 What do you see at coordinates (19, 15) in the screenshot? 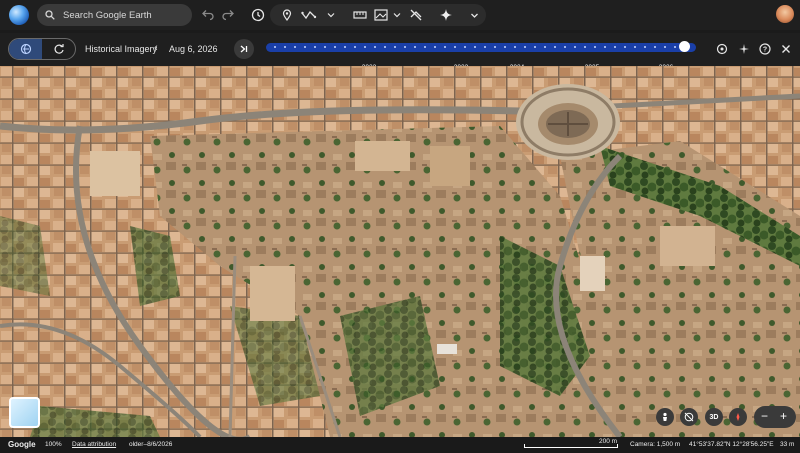
I see `earth-logo-icon` at bounding box center [19, 15].